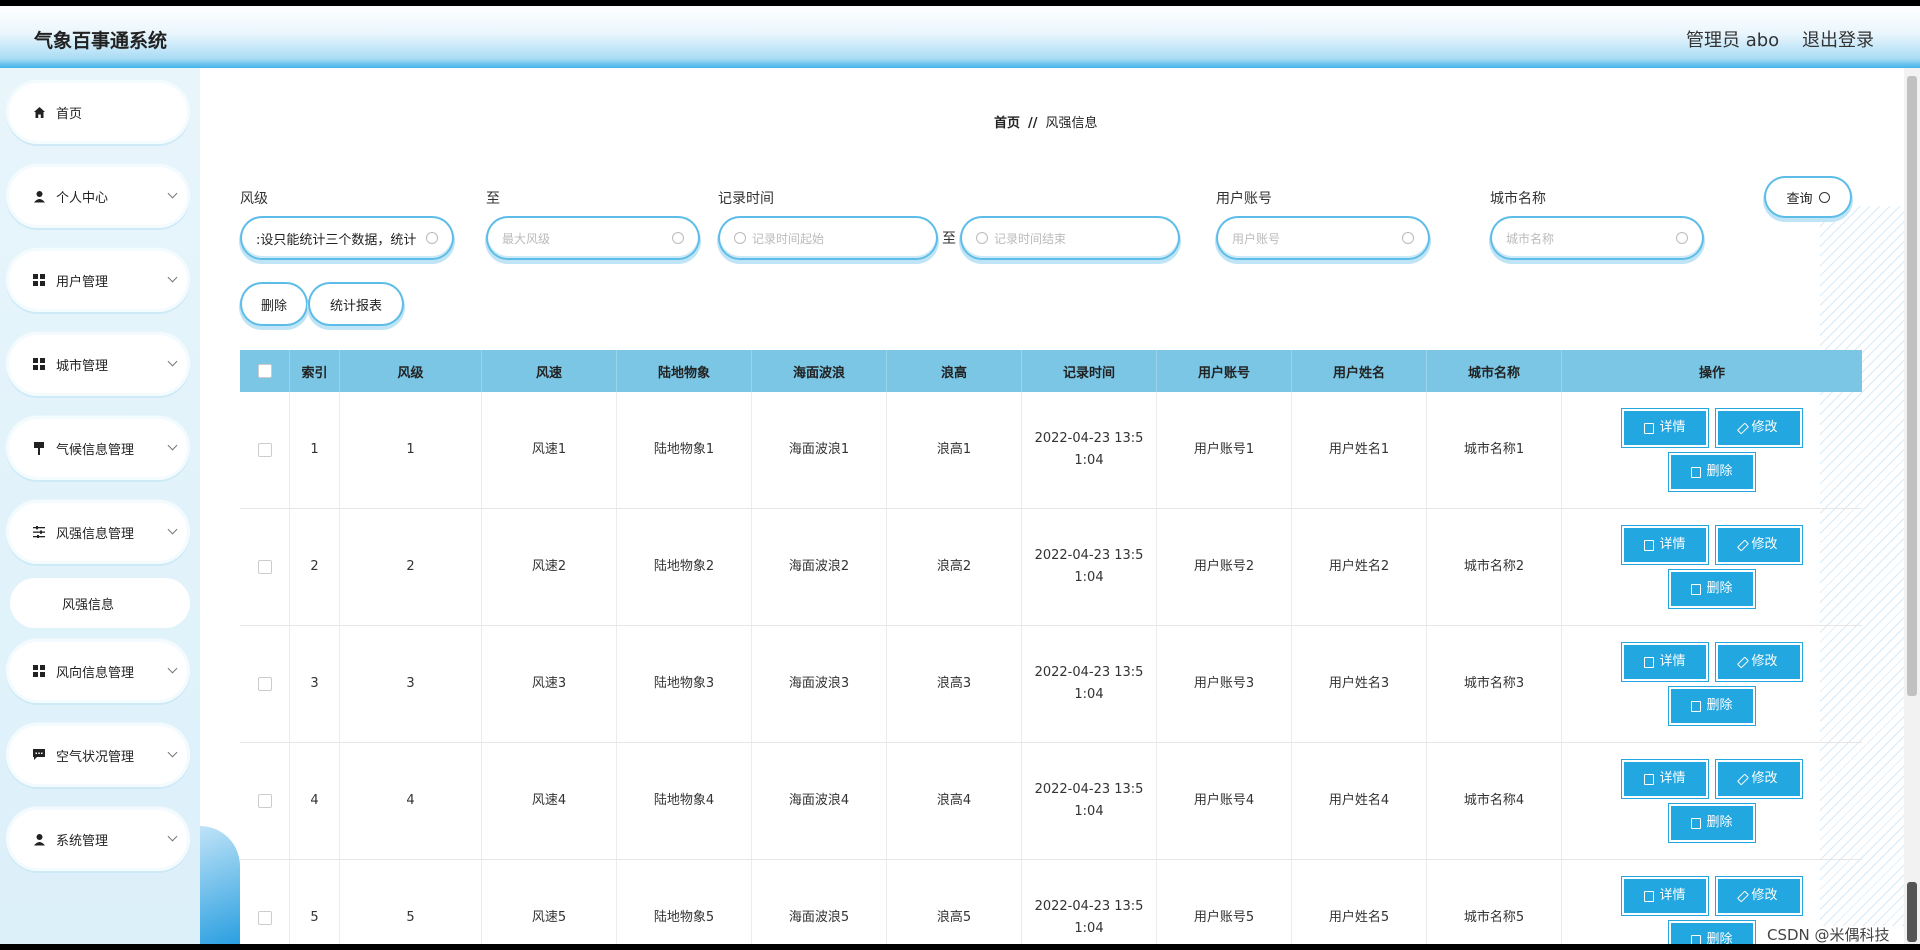 The width and height of the screenshot is (1920, 950). Describe the element at coordinates (274, 304) in the screenshot. I see `batch-delete-button: 删除` at that location.